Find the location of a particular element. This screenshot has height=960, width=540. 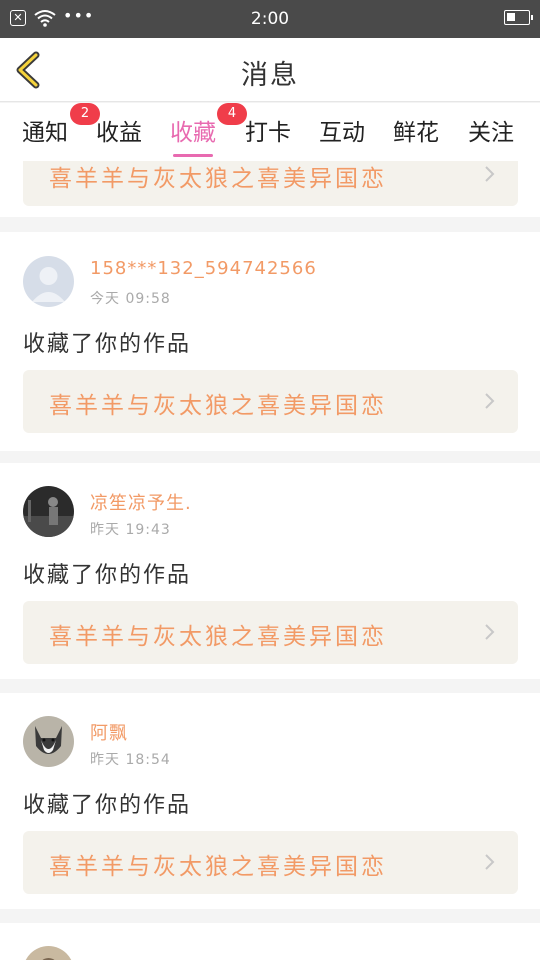

tab-label: 打卡 is located at coordinates (268, 133).